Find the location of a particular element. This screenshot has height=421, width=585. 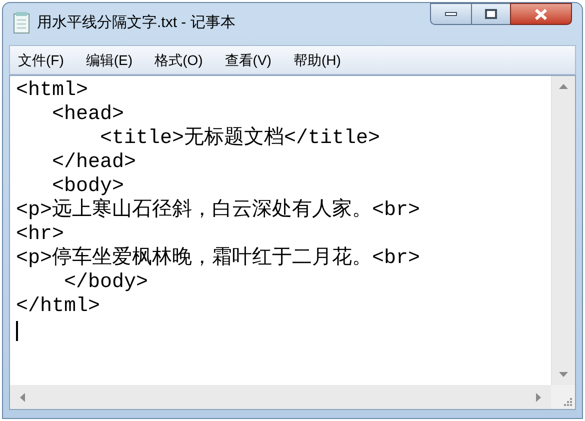

menu-item: 帮助(H) is located at coordinates (317, 60).